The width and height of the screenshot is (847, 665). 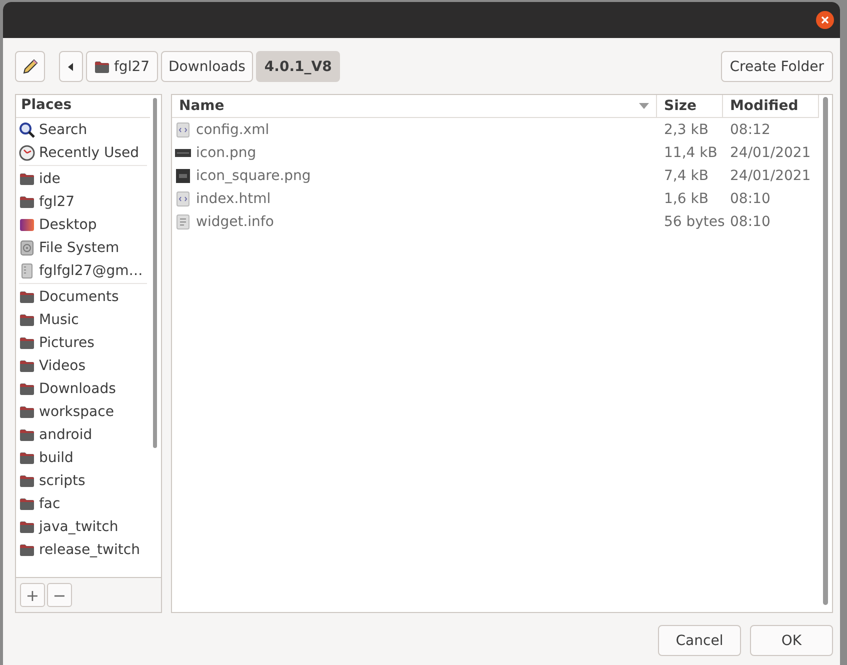 What do you see at coordinates (27, 152) in the screenshot?
I see `clock-icon` at bounding box center [27, 152].